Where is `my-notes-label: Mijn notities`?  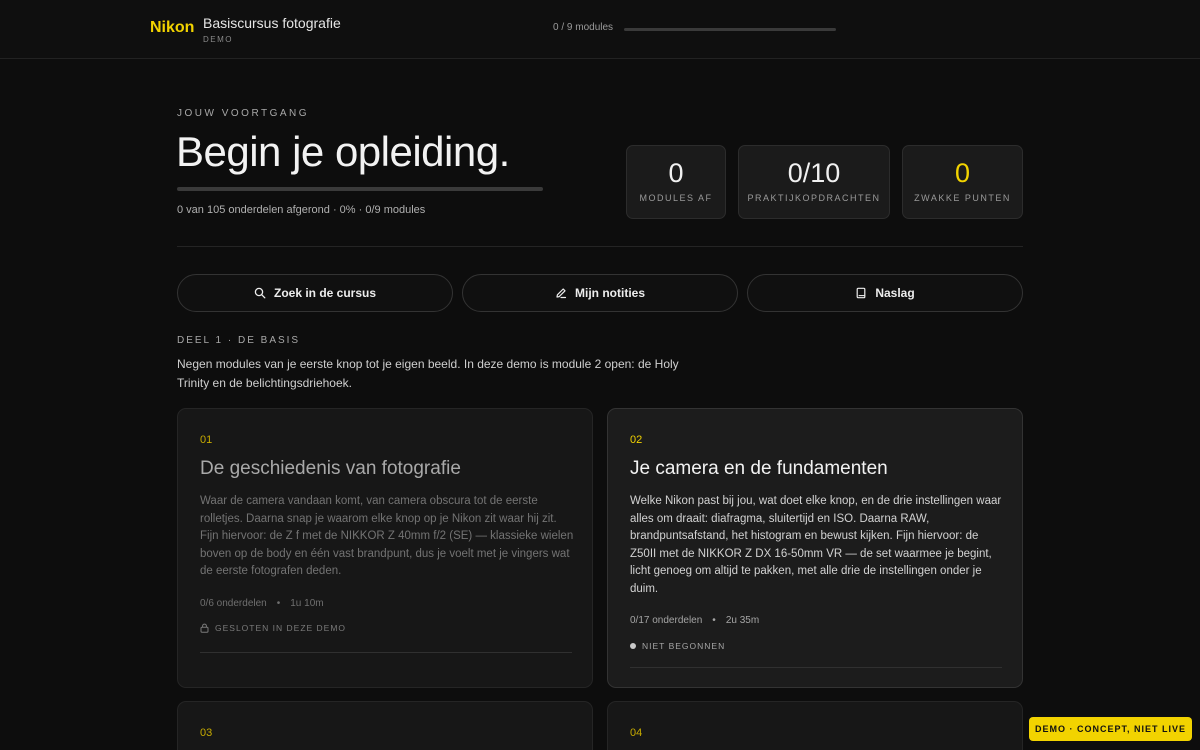 my-notes-label: Mijn notities is located at coordinates (610, 293).